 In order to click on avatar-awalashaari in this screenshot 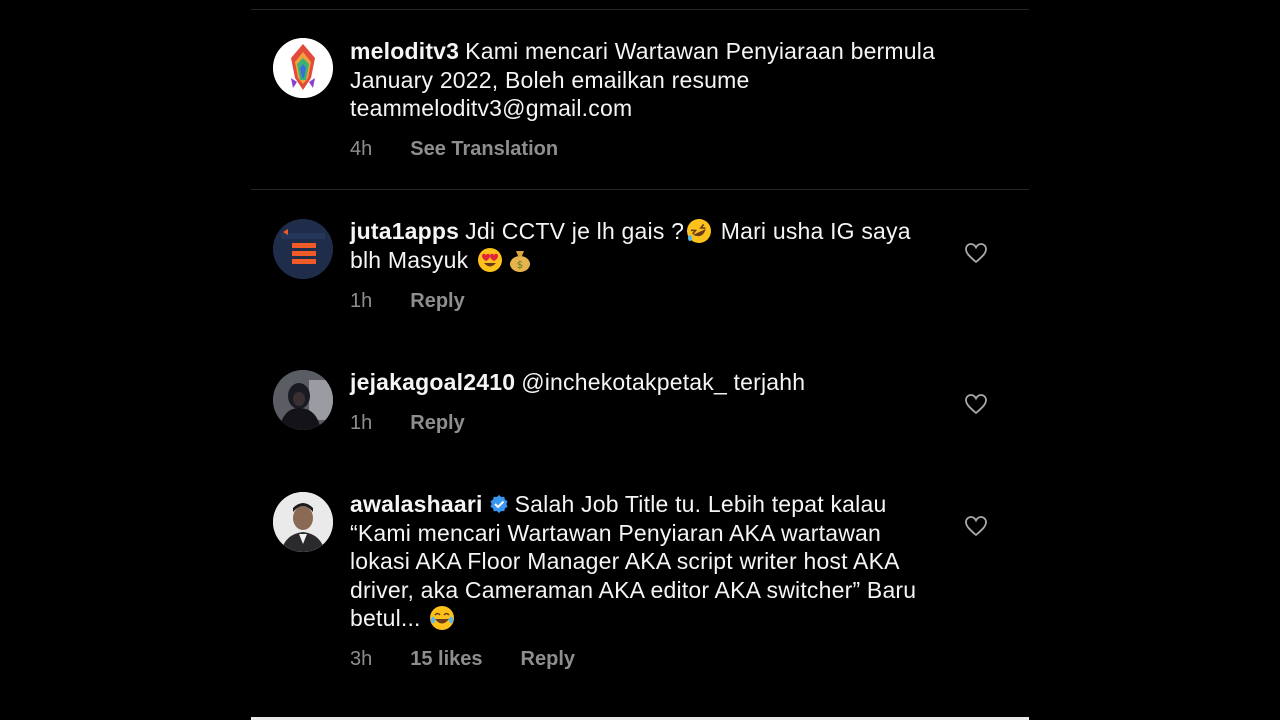, I will do `click(303, 522)`.